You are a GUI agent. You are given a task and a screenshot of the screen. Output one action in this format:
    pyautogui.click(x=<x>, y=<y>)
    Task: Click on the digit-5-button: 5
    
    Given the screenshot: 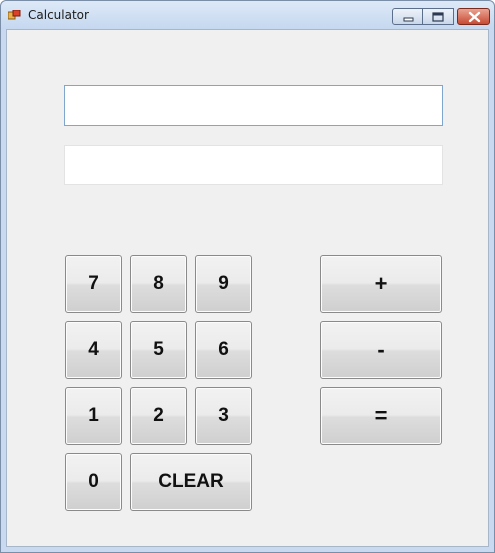 What is the action you would take?
    pyautogui.click(x=158, y=350)
    